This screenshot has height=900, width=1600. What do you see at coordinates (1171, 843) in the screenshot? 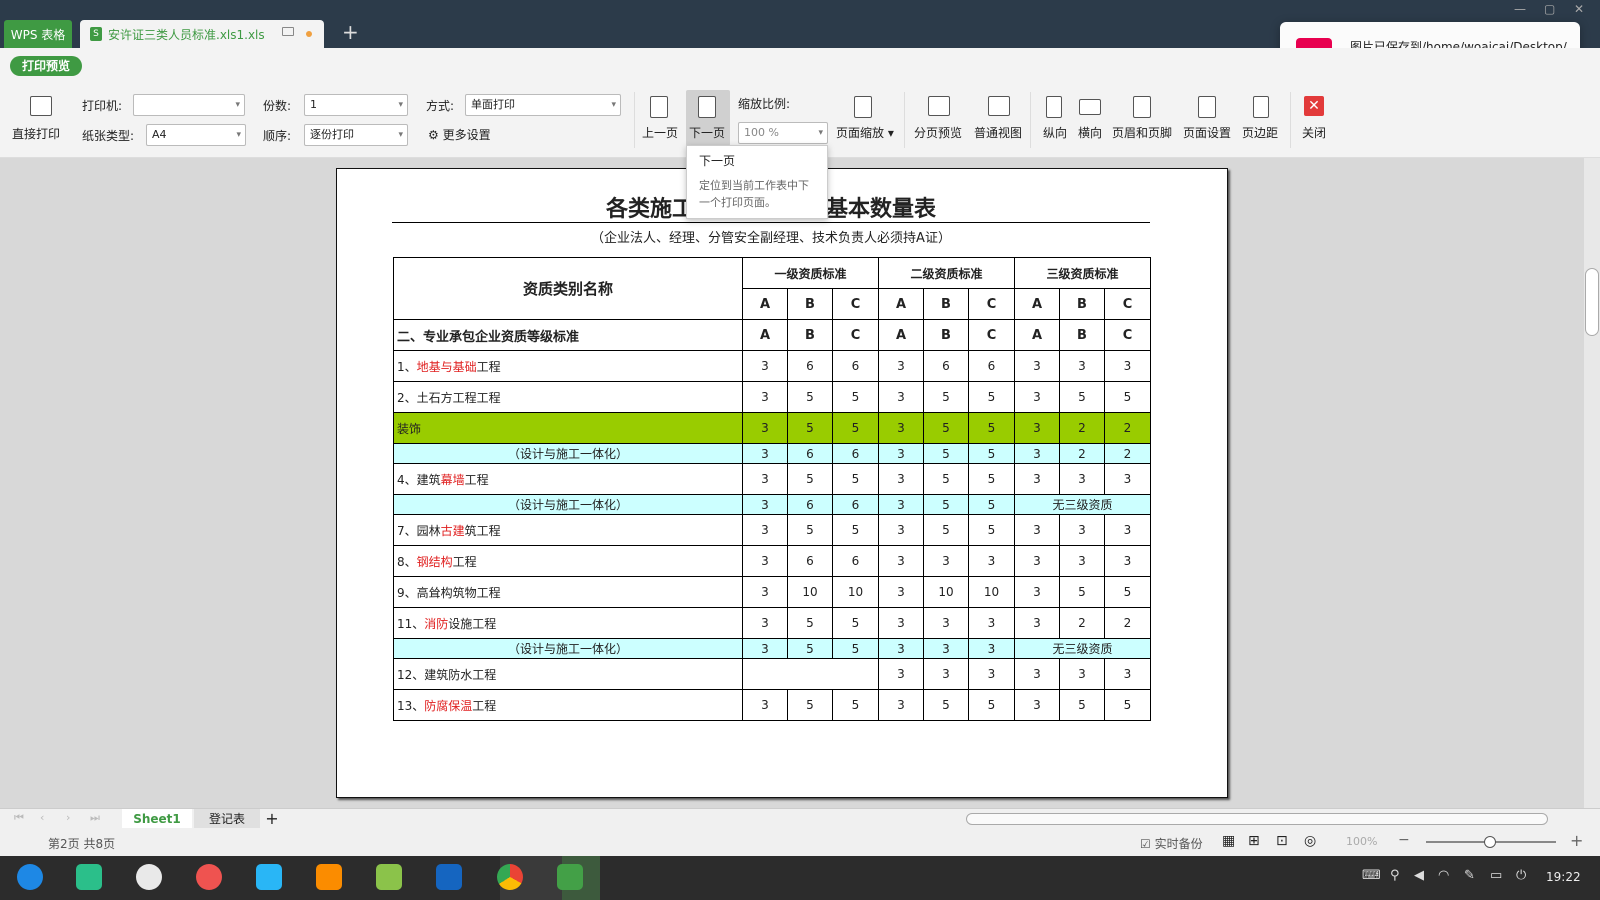
I see `realtime-backup-button: ☑ 实时备份` at bounding box center [1171, 843].